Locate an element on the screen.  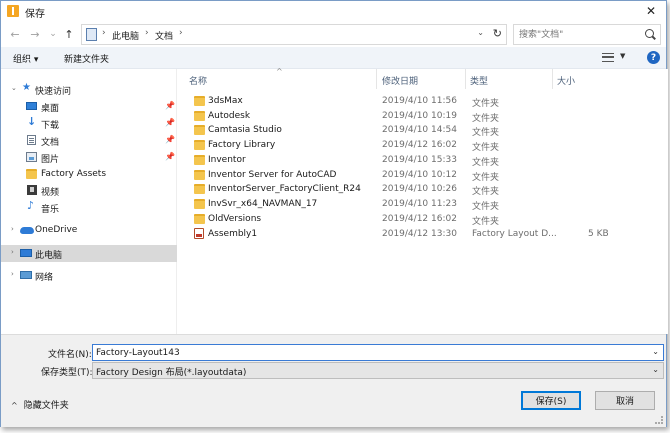
nav-network: › 网络 is located at coordinates (89, 275).